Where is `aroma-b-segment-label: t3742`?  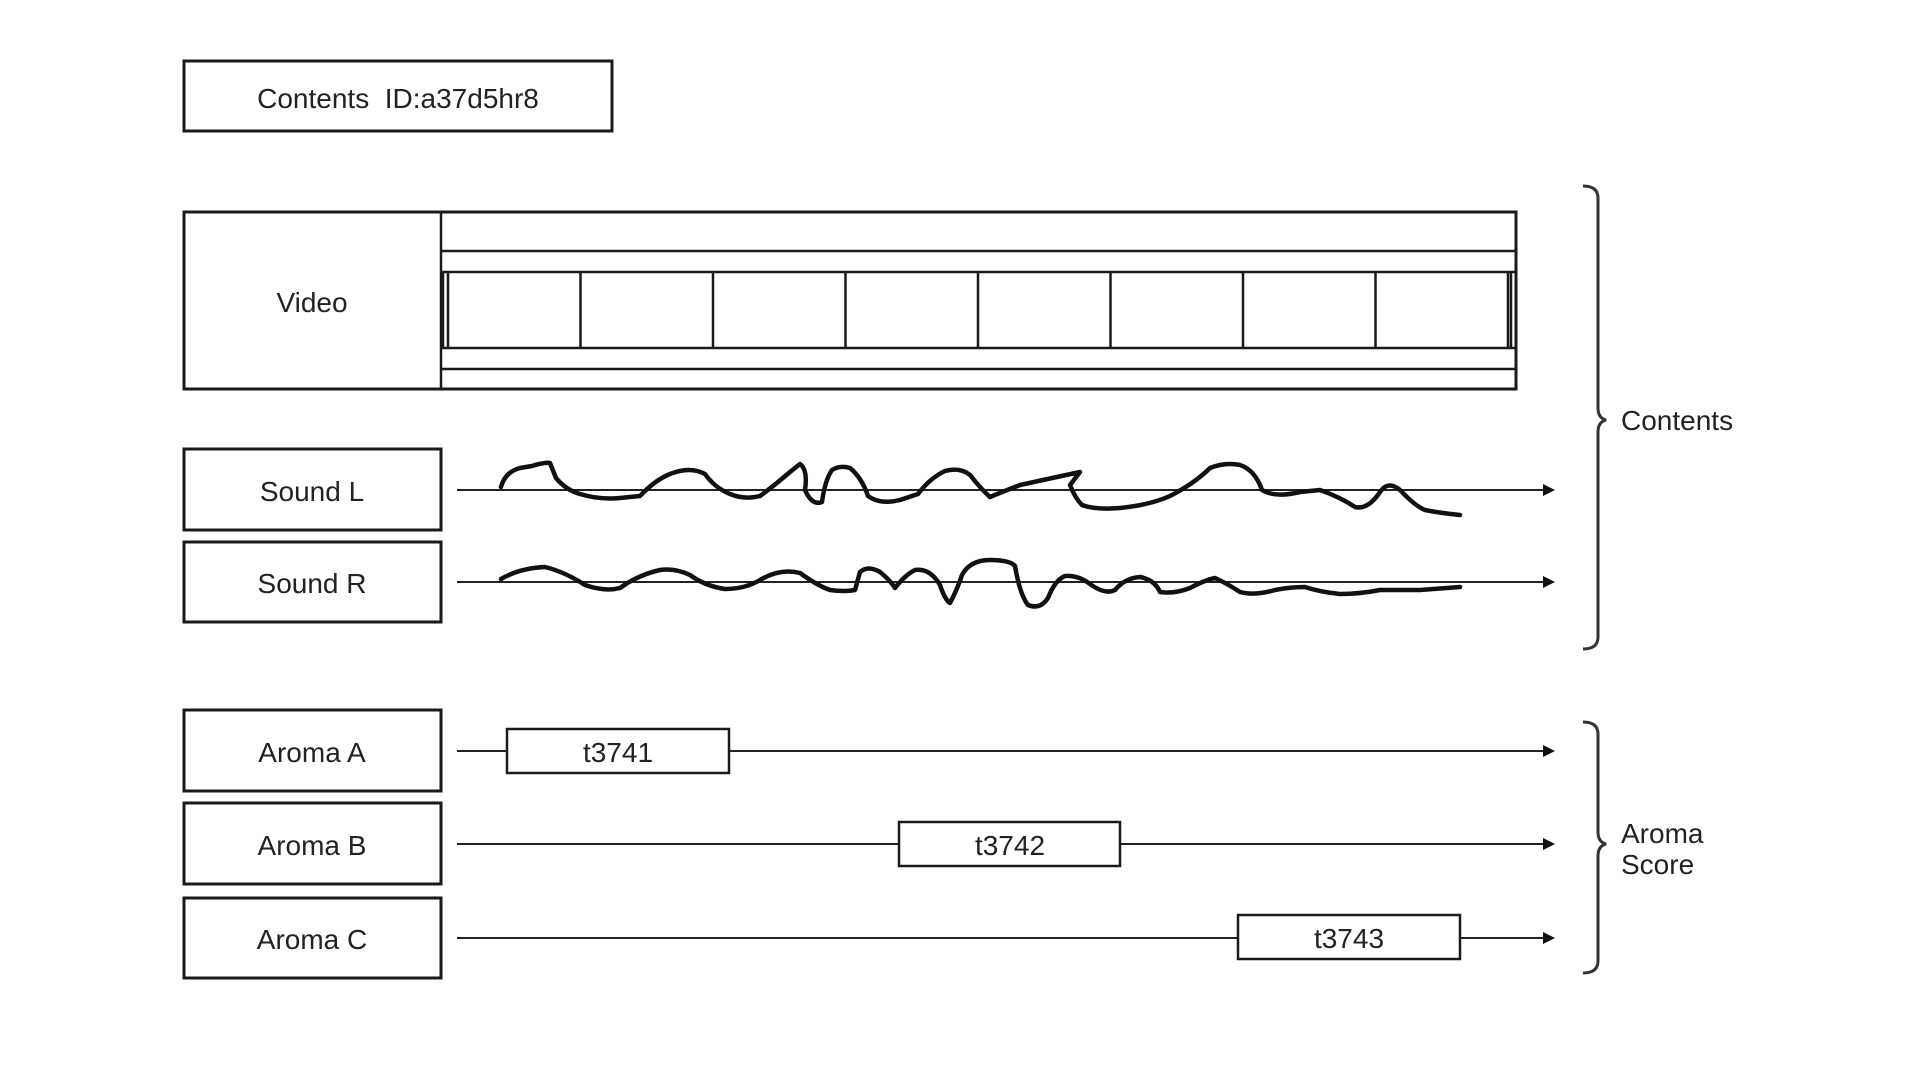 aroma-b-segment-label: t3742 is located at coordinates (1010, 845).